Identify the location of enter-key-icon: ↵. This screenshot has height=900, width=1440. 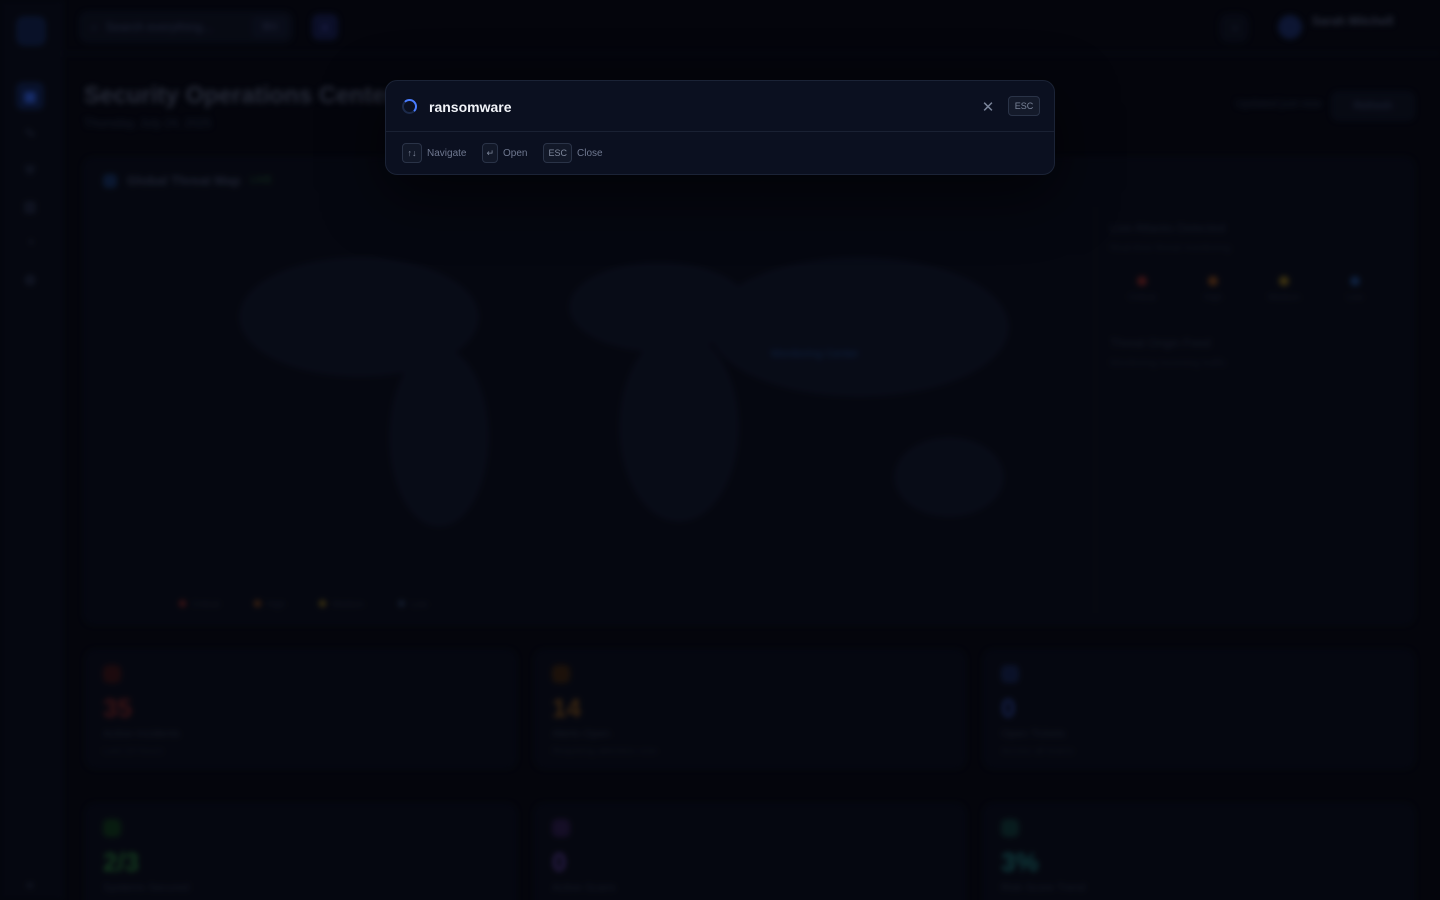
(490, 153).